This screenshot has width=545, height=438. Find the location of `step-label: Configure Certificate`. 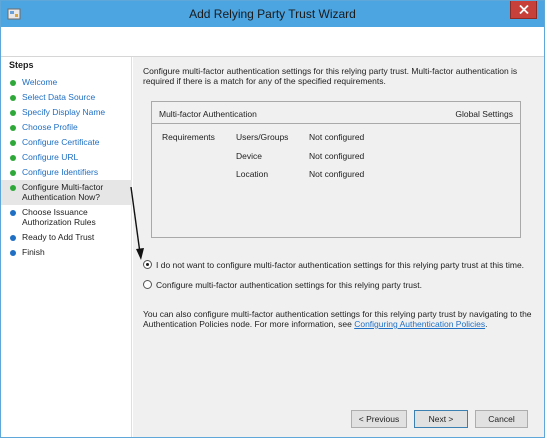

step-label: Configure Certificate is located at coordinates (61, 142).